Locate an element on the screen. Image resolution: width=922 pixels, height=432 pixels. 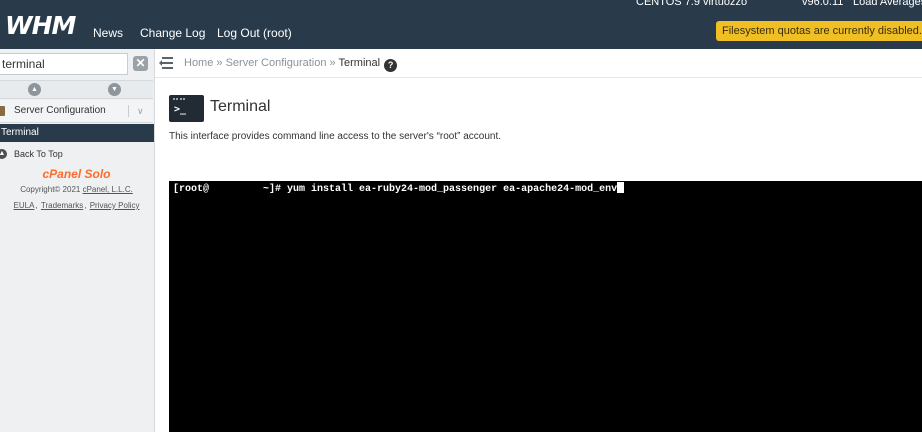
nav-logout: Log Out (root) is located at coordinates (254, 33).